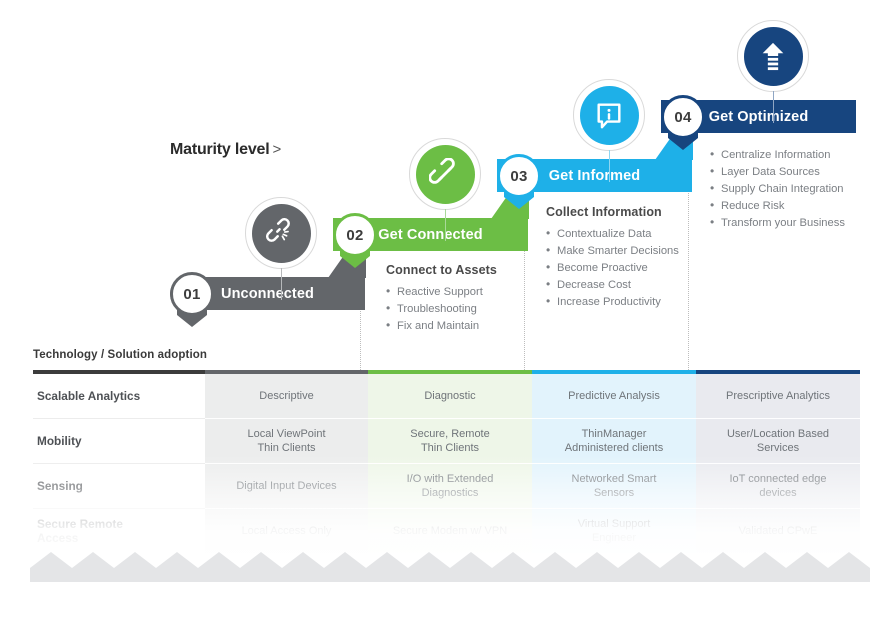 The height and width of the screenshot is (618, 893). Describe the element at coordinates (430, 234) in the screenshot. I see `stage-02-title: Get Connected` at that location.